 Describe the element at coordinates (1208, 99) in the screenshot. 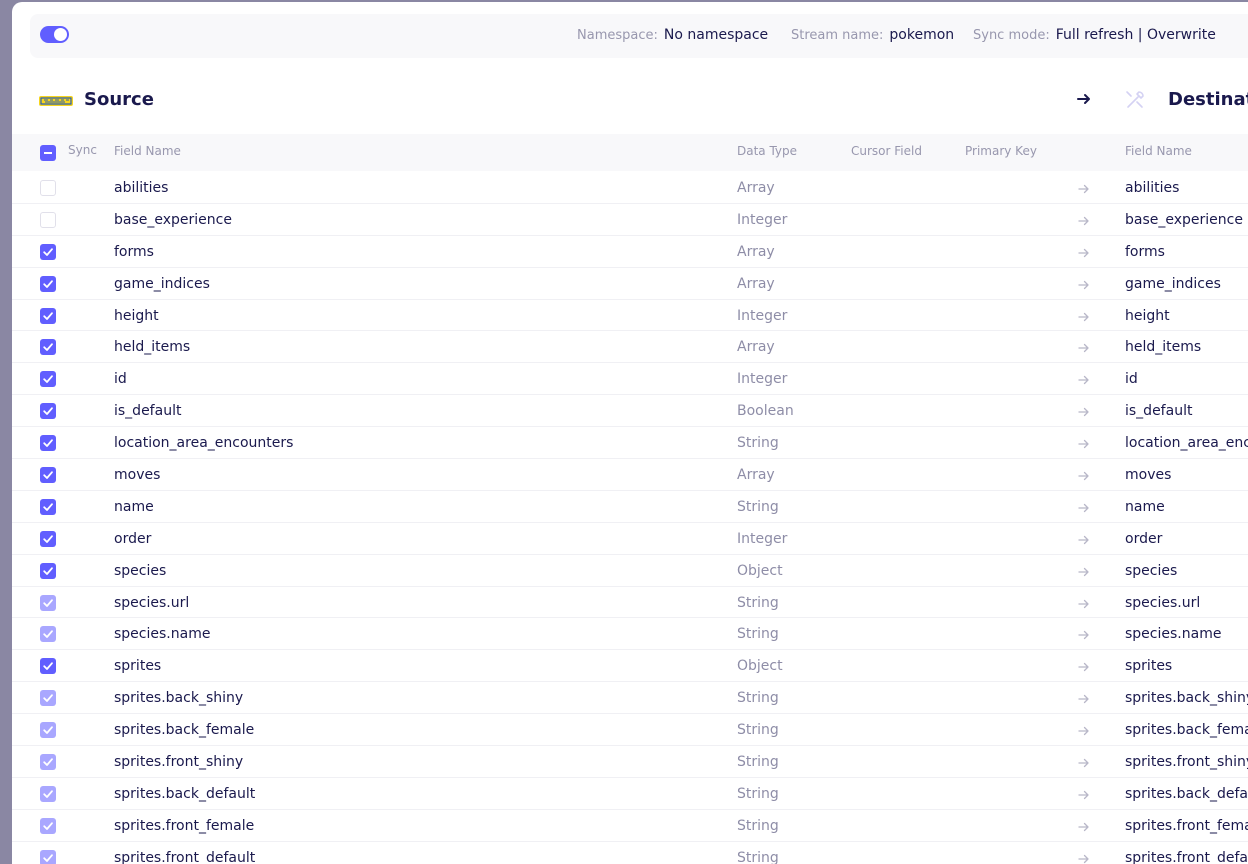

I see `destination-title: Destination` at that location.